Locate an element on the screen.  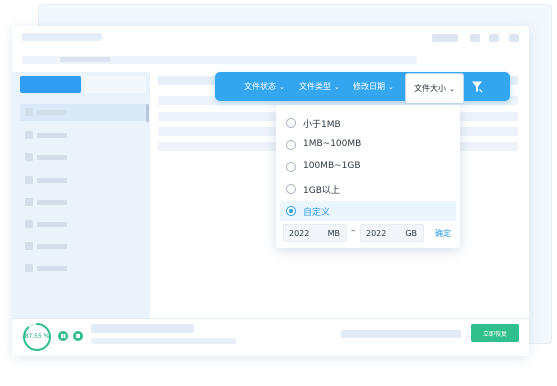
min-size-input: 2022 MB is located at coordinates (315, 233).